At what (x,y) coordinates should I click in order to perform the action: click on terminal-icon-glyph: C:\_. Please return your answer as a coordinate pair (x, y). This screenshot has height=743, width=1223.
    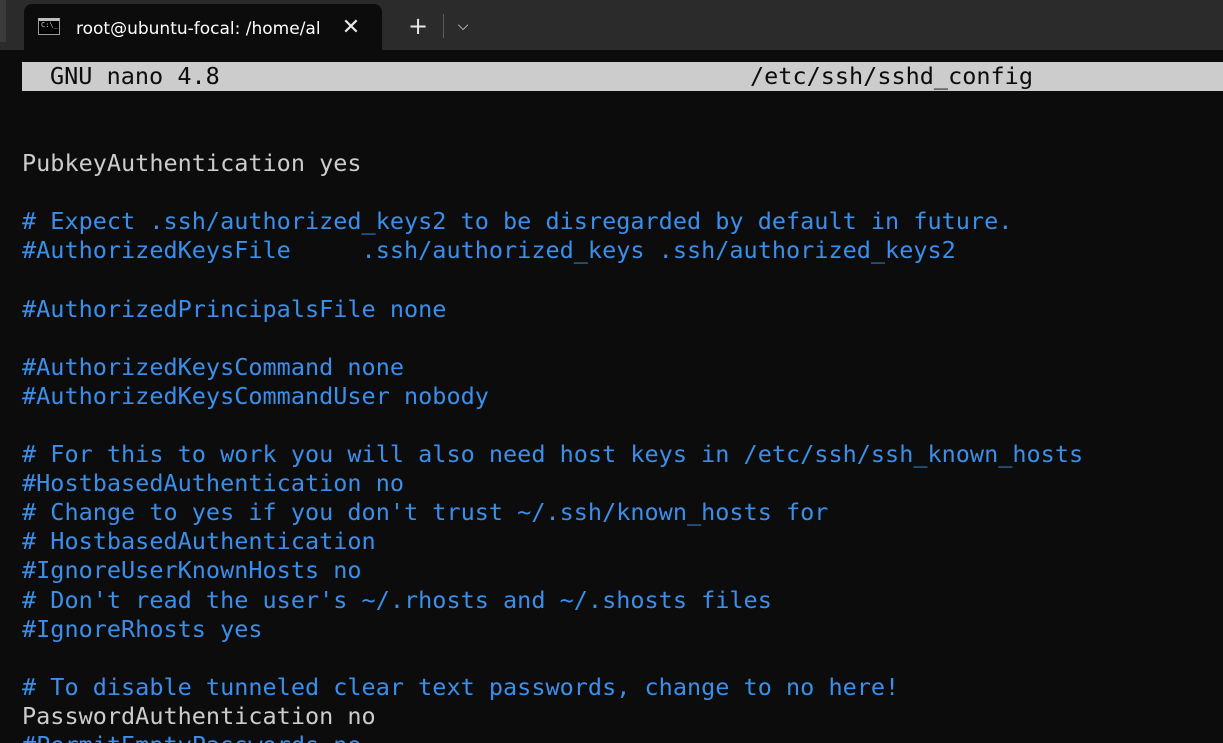
    Looking at the image, I should click on (49, 25).